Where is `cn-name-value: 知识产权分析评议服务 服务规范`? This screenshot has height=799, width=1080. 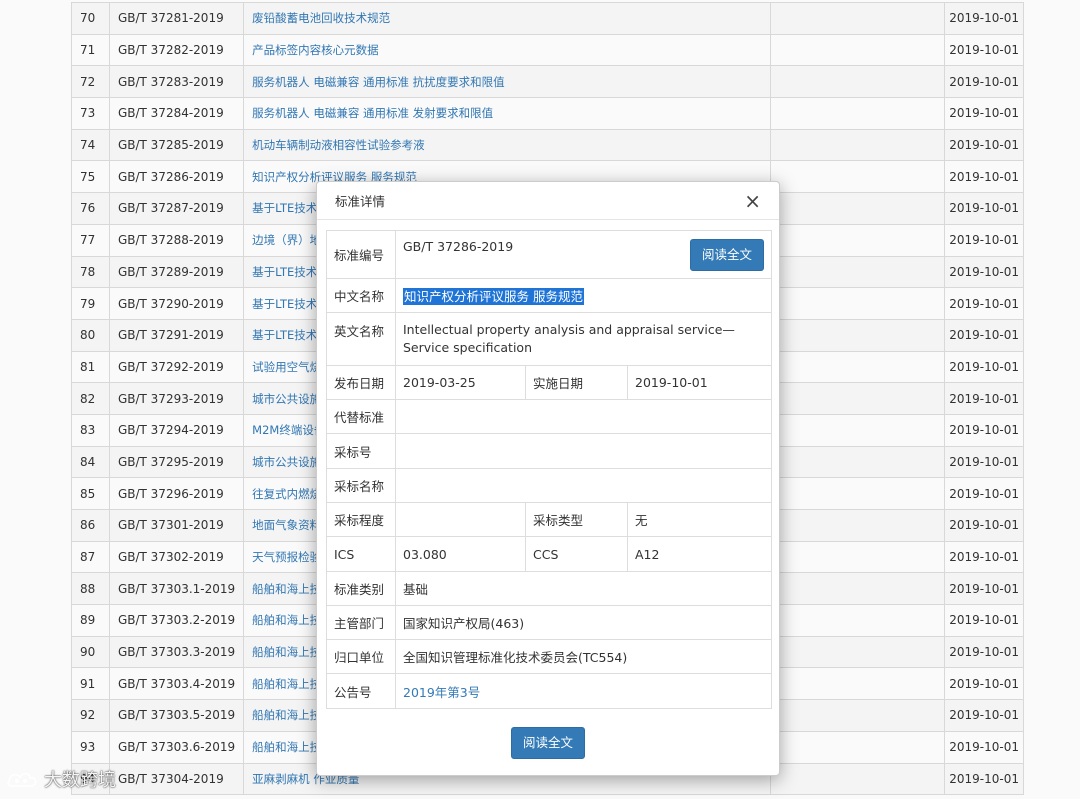
cn-name-value: 知识产权分析评议服务 服务规范 is located at coordinates (493, 296).